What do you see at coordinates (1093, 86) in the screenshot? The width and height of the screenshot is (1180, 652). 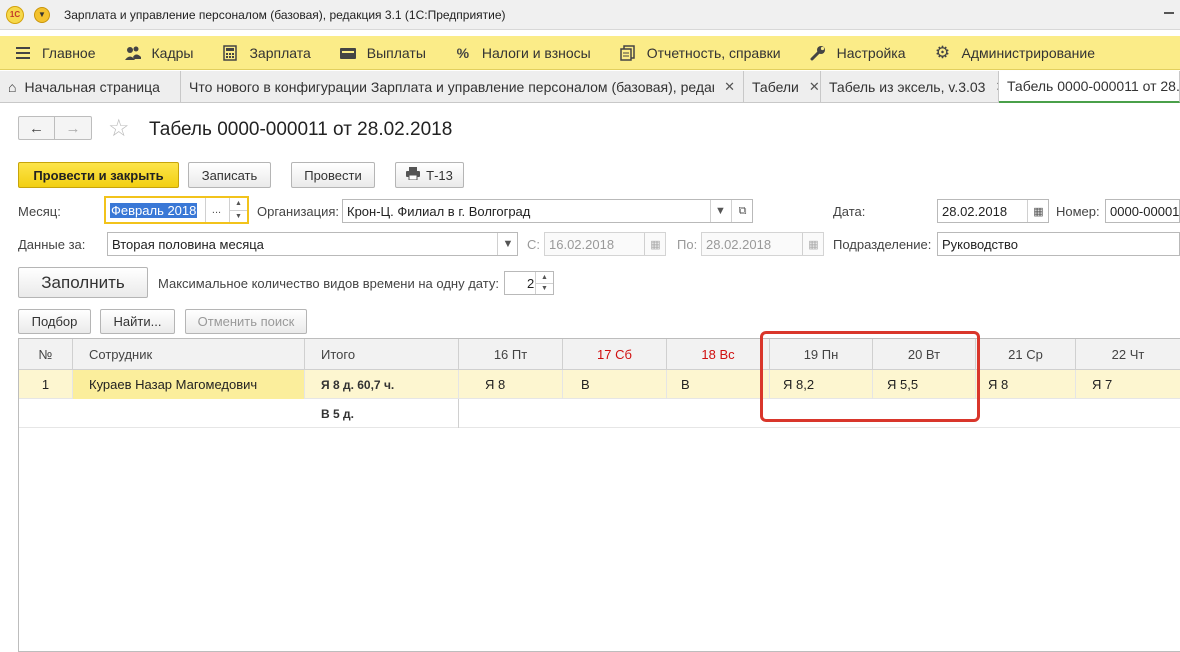 I see `tab-label: Табель 0000-000011 от 28.02.2018` at bounding box center [1093, 86].